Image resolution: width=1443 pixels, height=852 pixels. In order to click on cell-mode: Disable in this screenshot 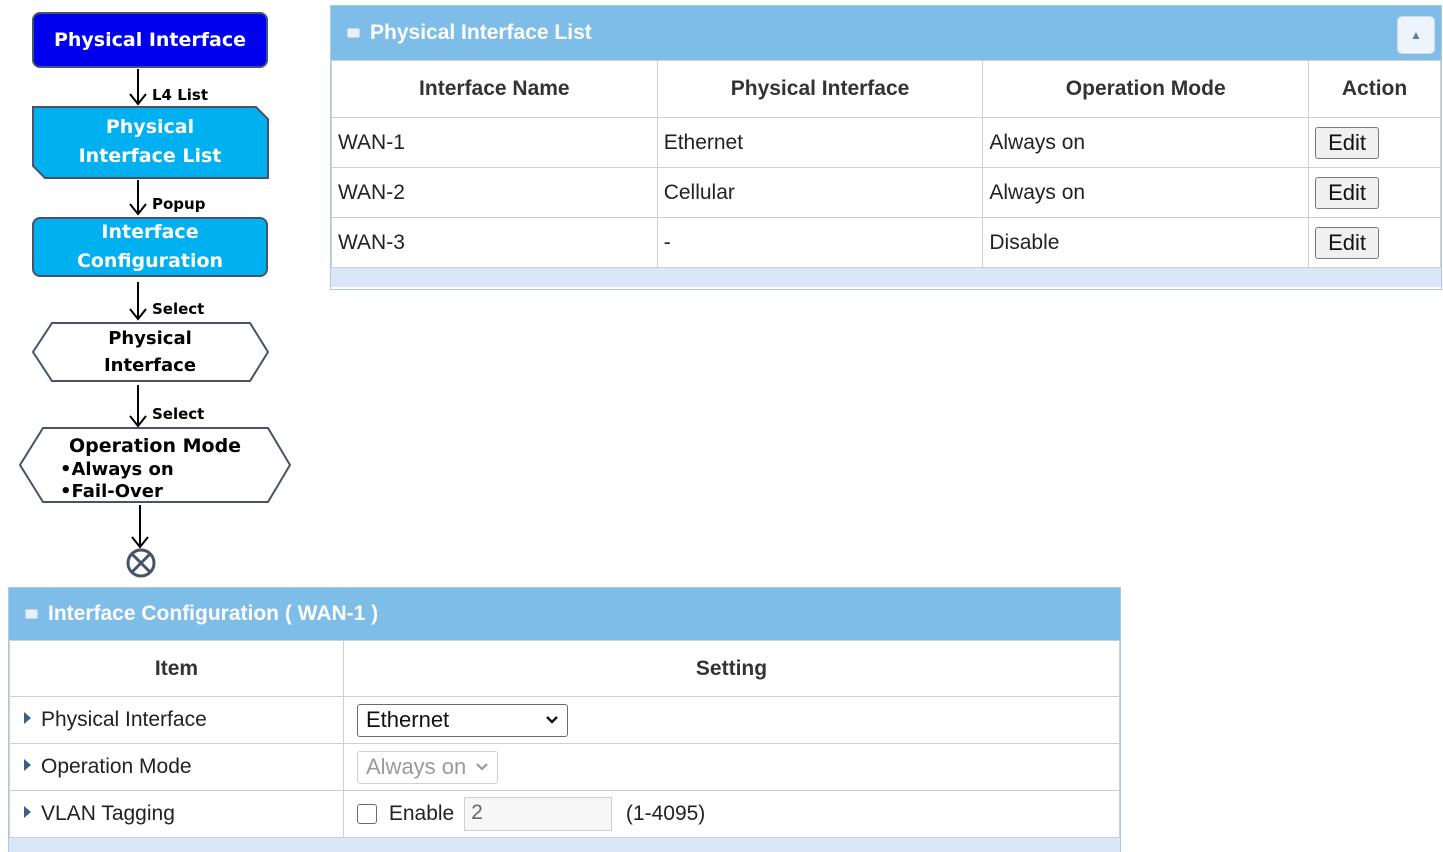, I will do `click(1146, 242)`.